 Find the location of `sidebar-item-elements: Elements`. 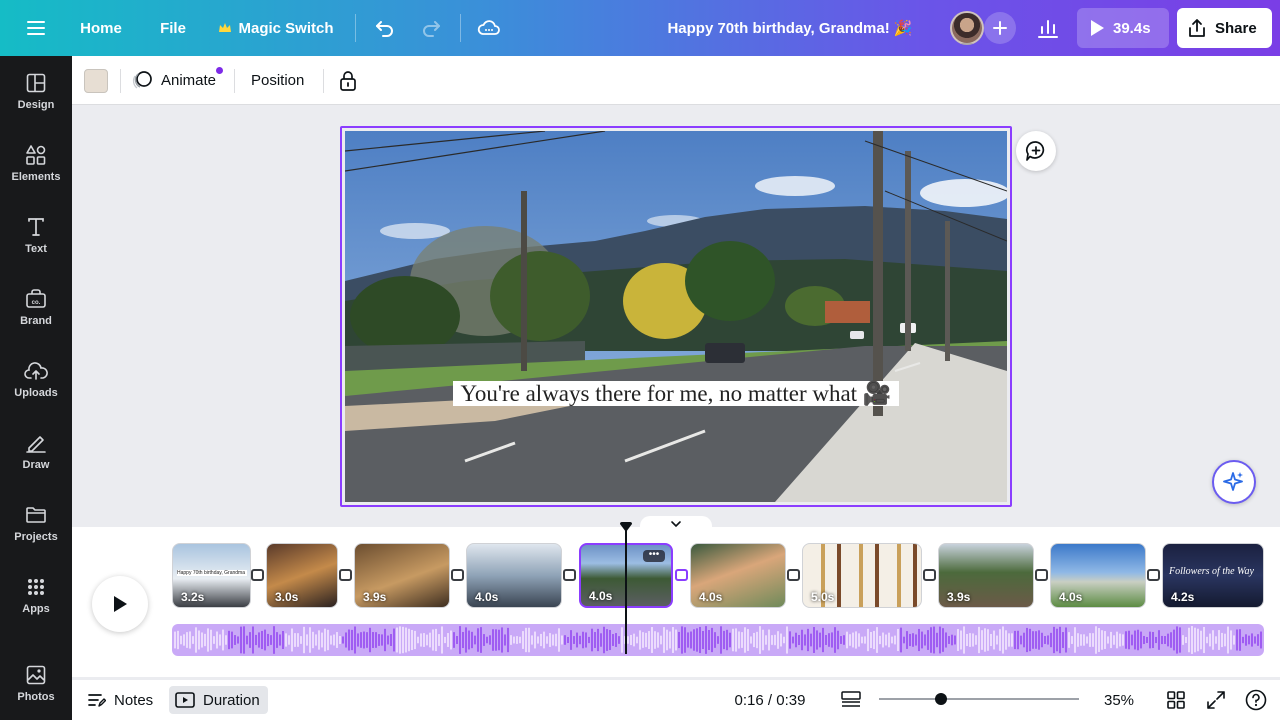

sidebar-item-elements: Elements is located at coordinates (36, 164).